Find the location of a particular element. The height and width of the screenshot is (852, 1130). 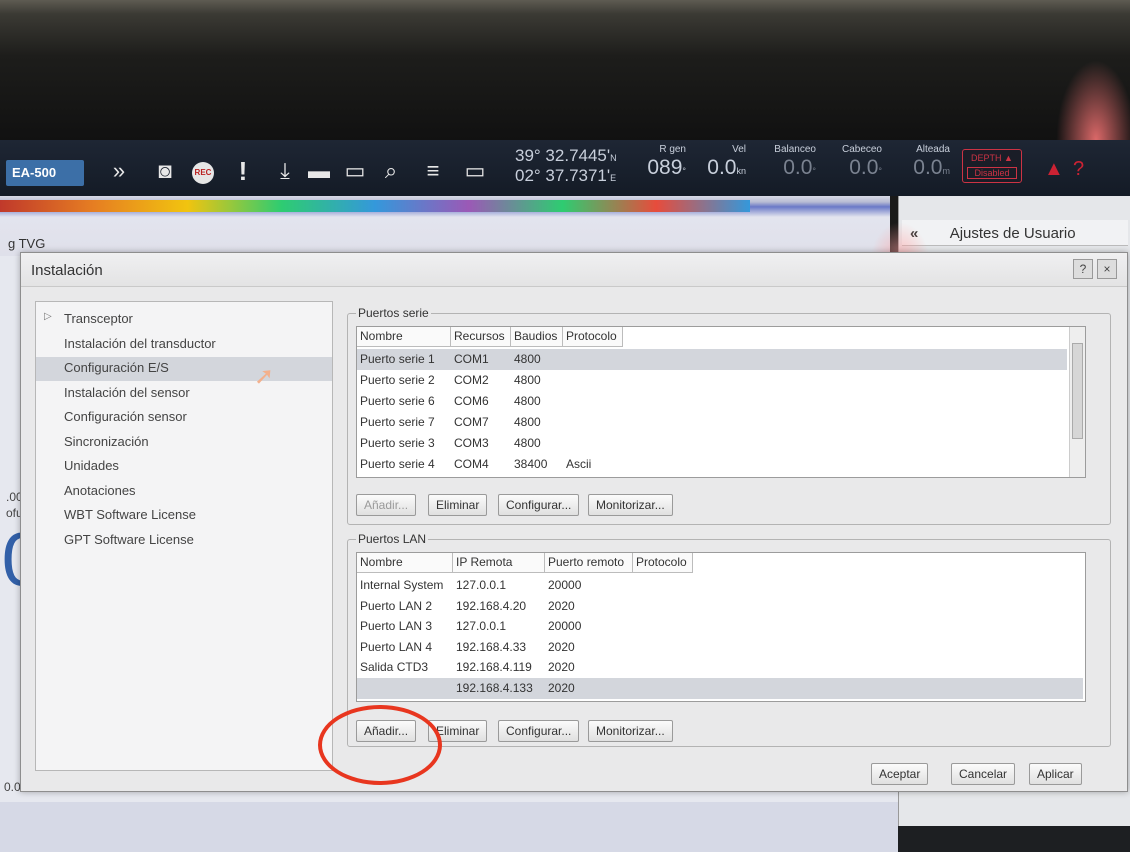

column-header: IP Remota is located at coordinates (499, 563).